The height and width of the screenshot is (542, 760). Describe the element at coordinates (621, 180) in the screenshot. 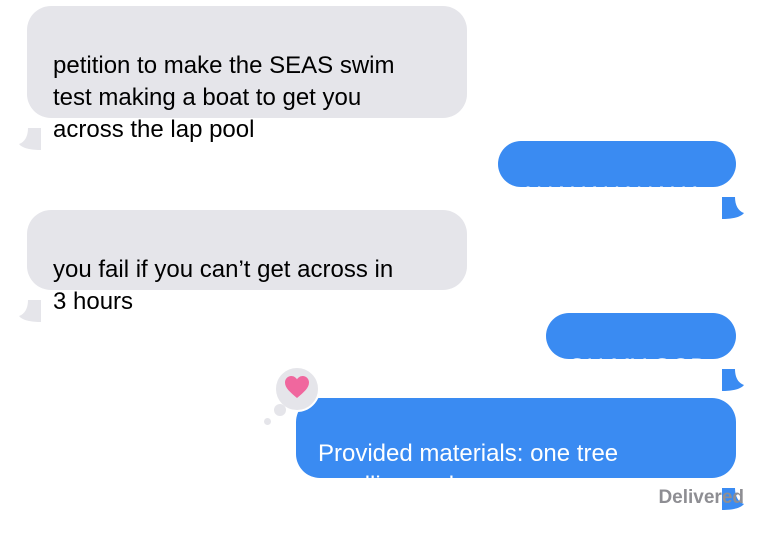

I see `outgoing-message-bubble: AHAHAHAHAHA` at that location.